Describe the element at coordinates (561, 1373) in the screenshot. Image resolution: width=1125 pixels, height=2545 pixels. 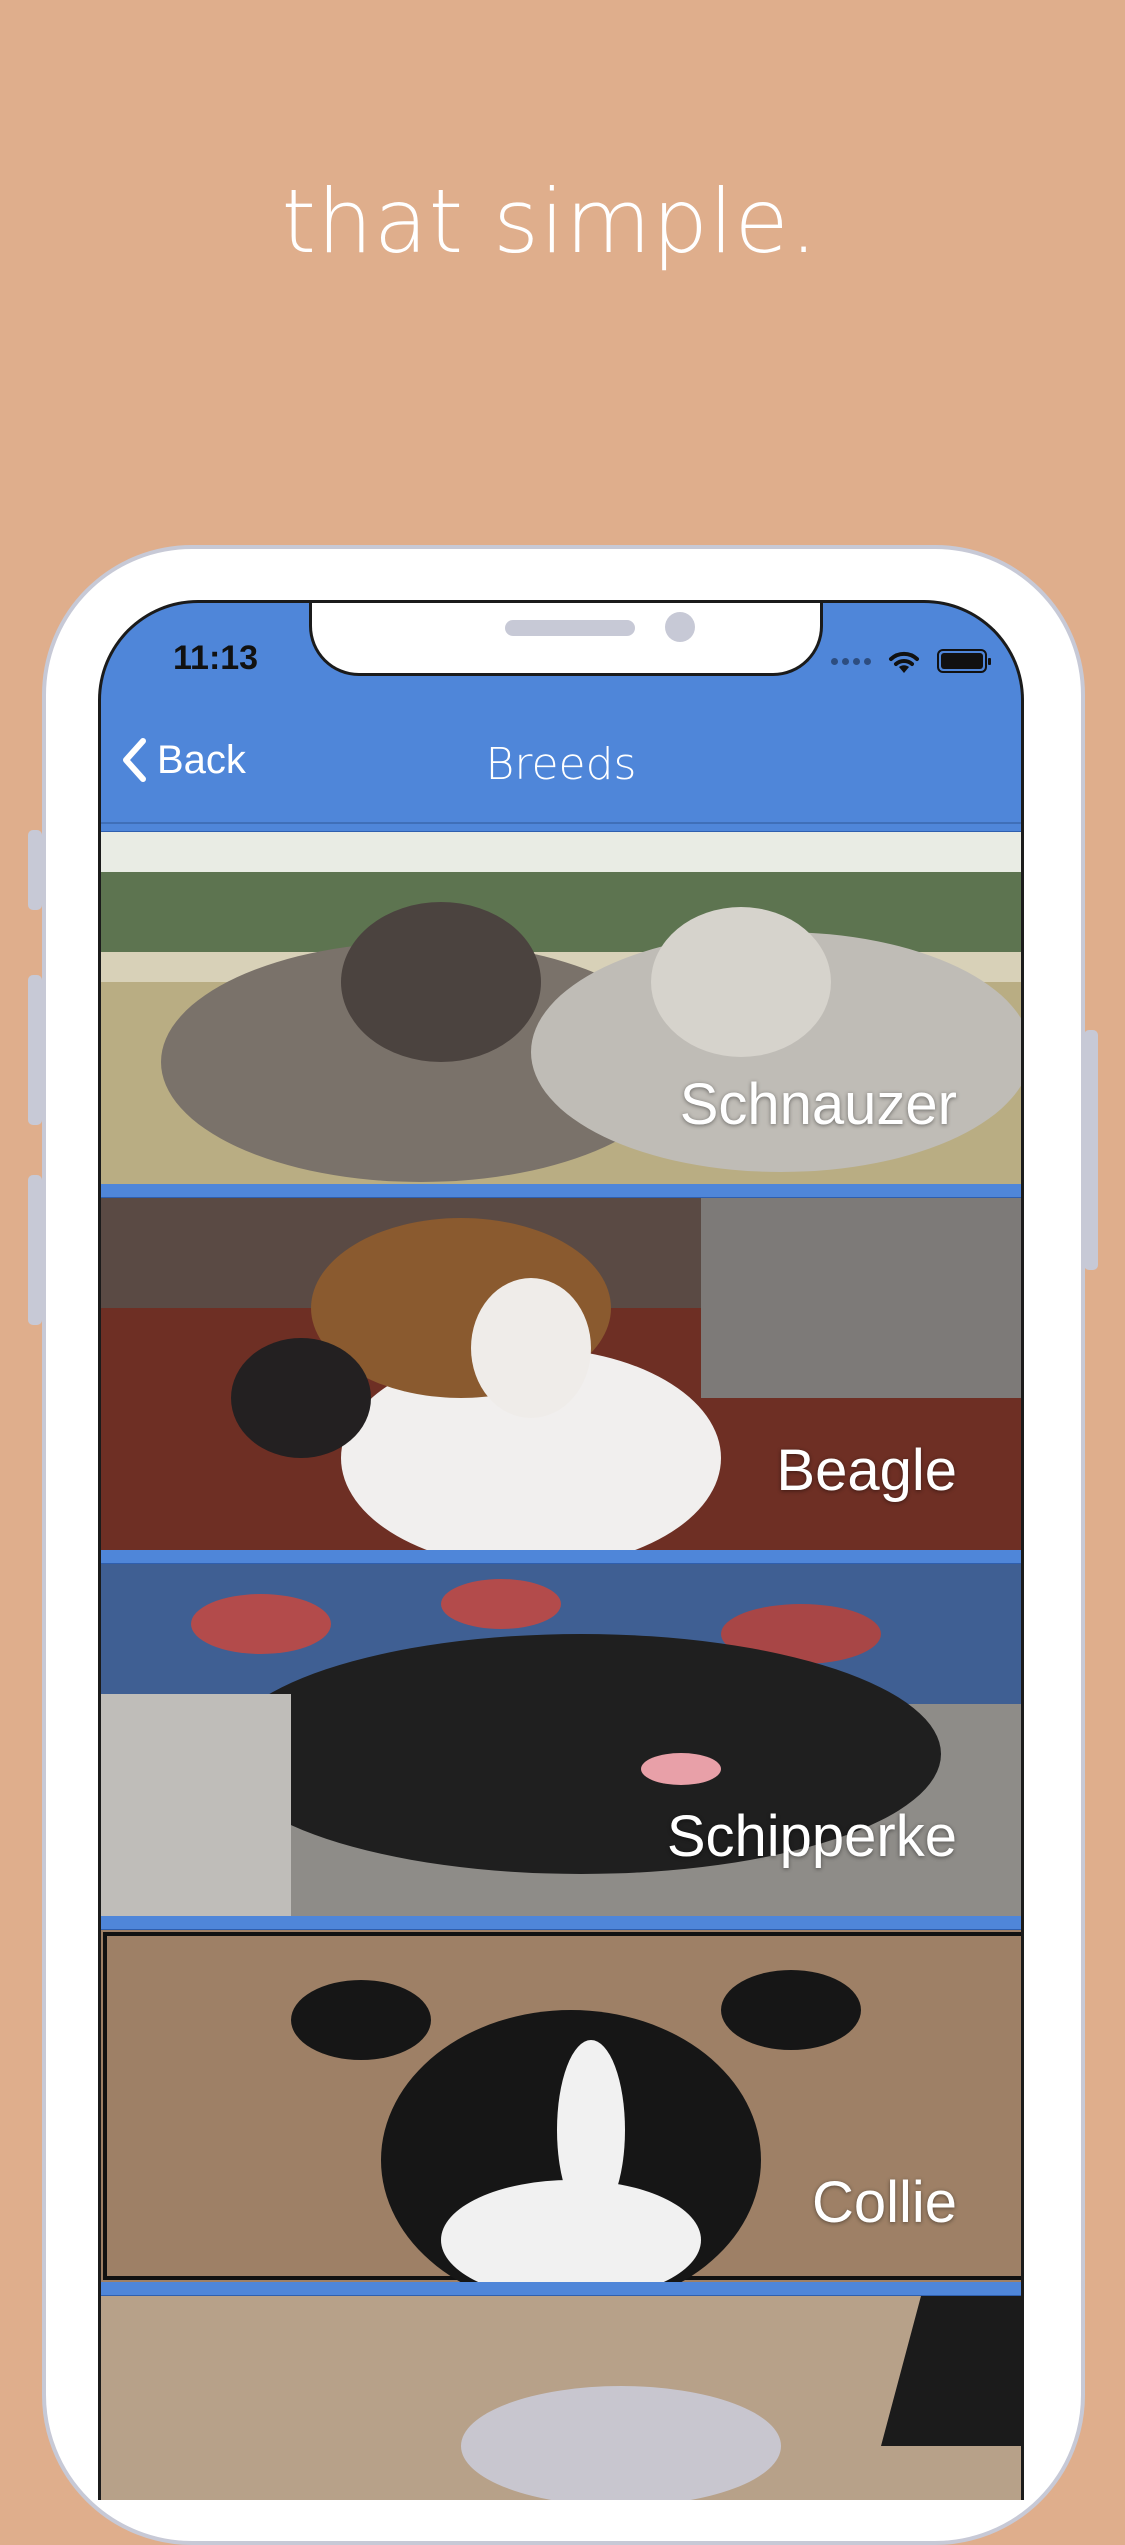
I see `breed-card-beagle: Beagle` at that location.